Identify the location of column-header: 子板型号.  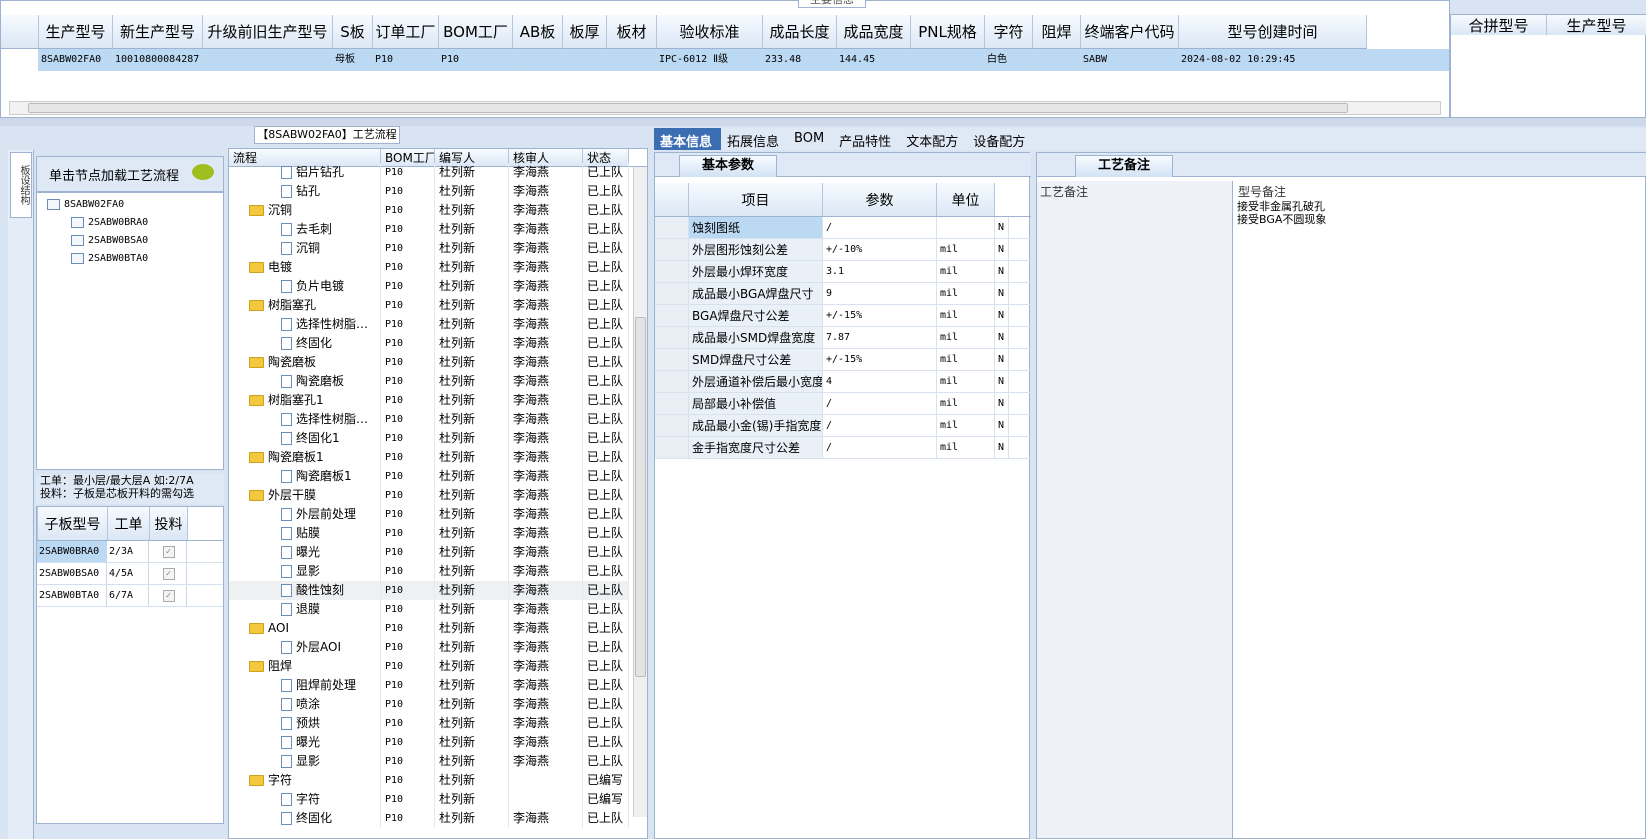
(73, 523).